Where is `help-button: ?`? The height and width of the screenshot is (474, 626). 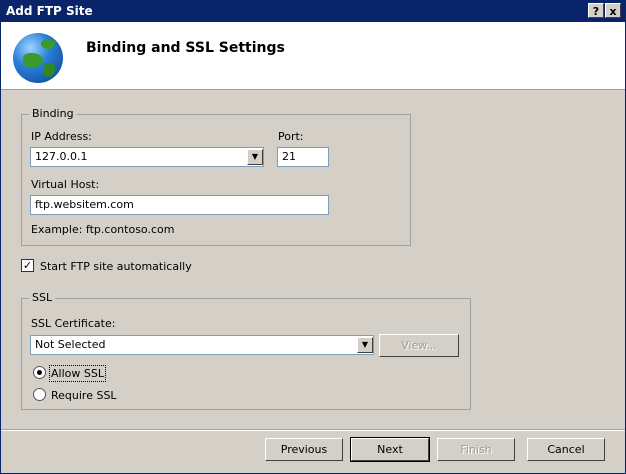 help-button: ? is located at coordinates (596, 10).